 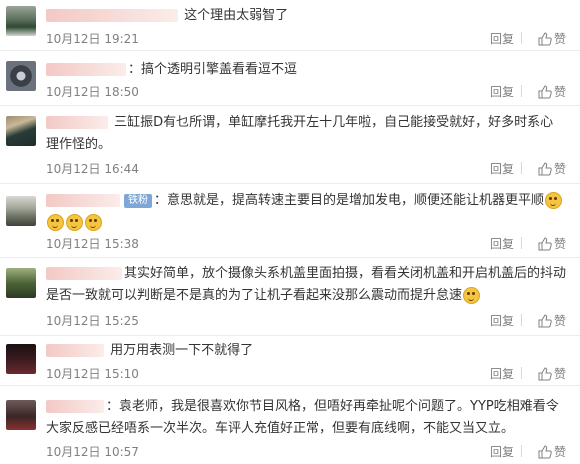 What do you see at coordinates (306, 70) in the screenshot?
I see `comment-body: ：搞个透明引擎盖看看逗不逗` at bounding box center [306, 70].